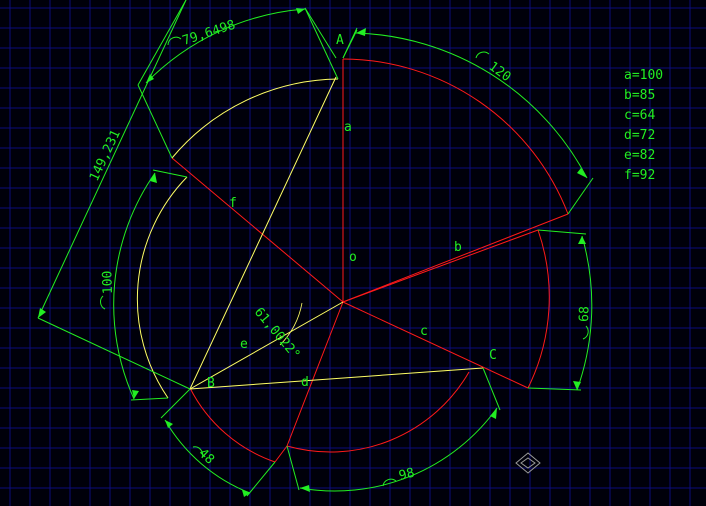 Image resolution: width=706 pixels, height=506 pixels. I want to click on legend-line-6: f=92, so click(639, 175).